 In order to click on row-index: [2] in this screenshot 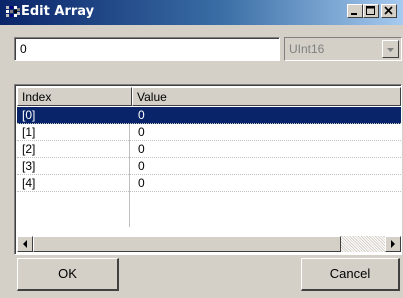, I will do `click(29, 149)`.